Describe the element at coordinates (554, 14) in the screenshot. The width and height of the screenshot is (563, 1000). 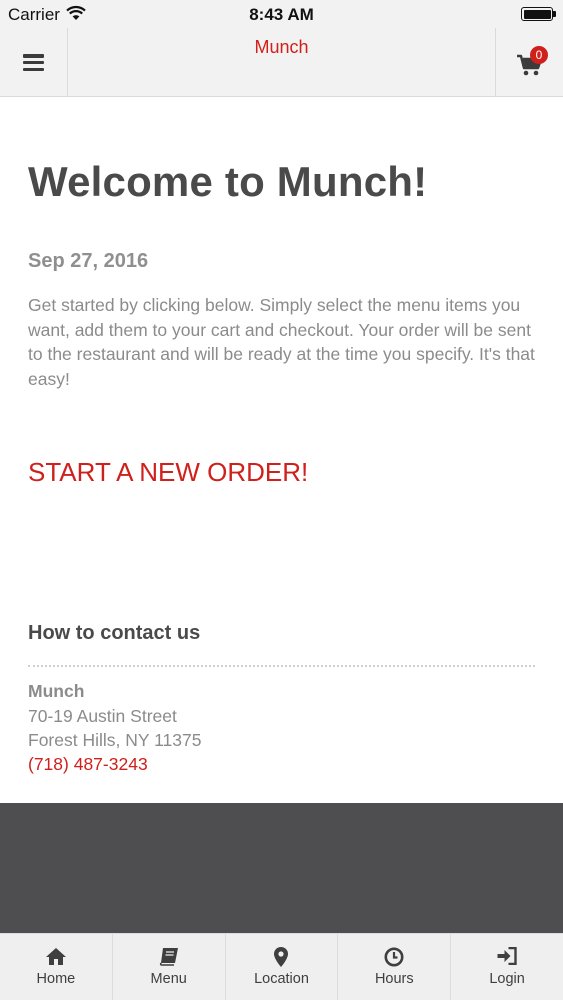
I see `battery-nub` at that location.